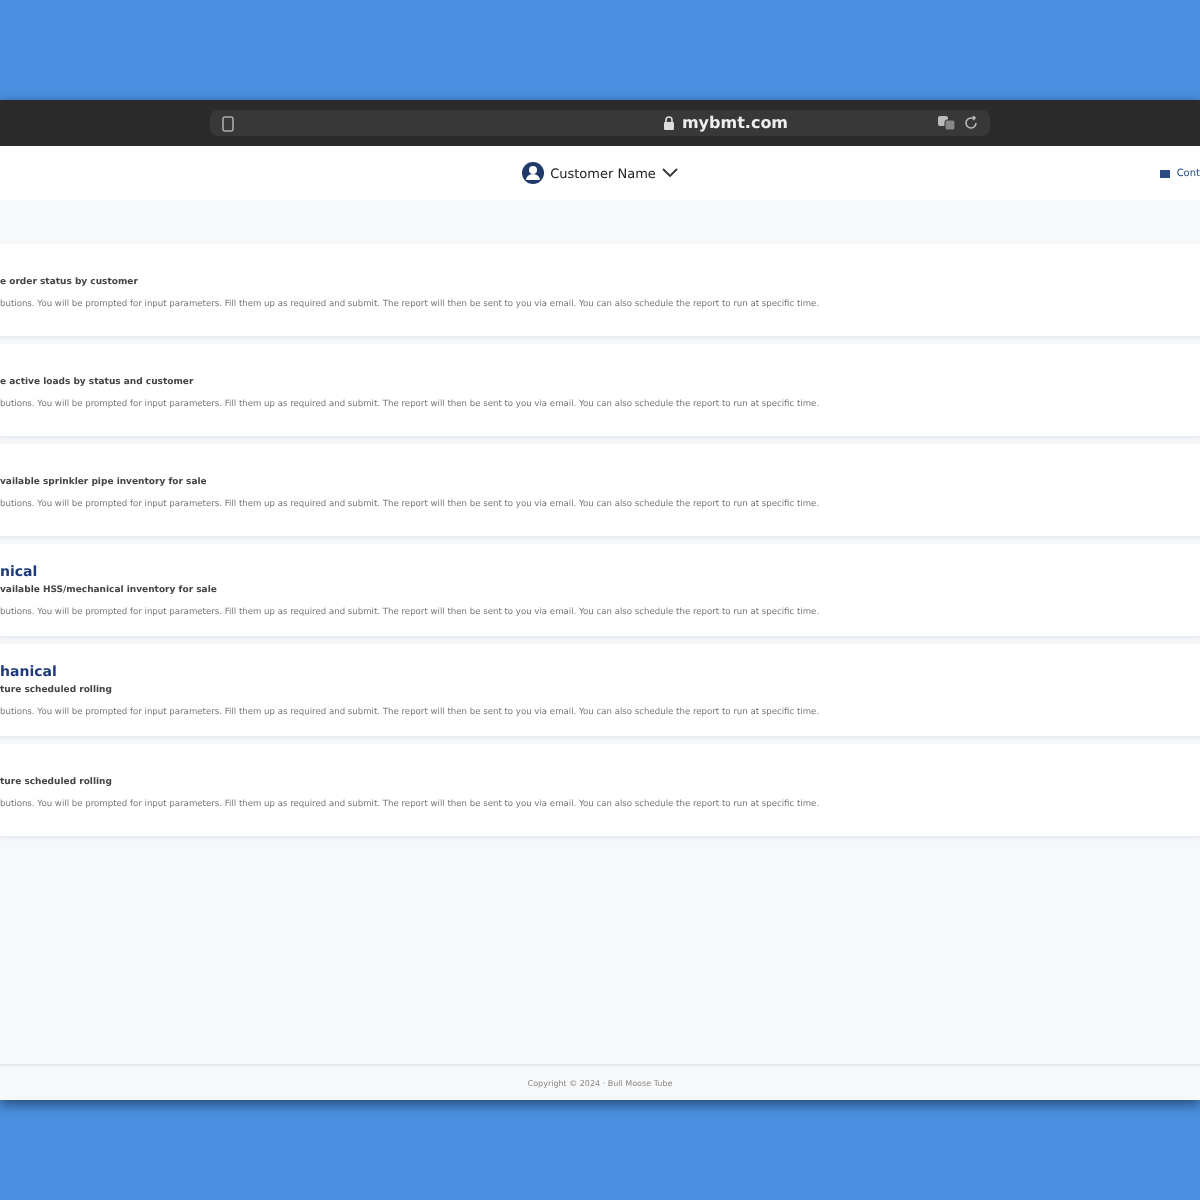 The image size is (1200, 1200). I want to click on page-icon, so click(228, 123).